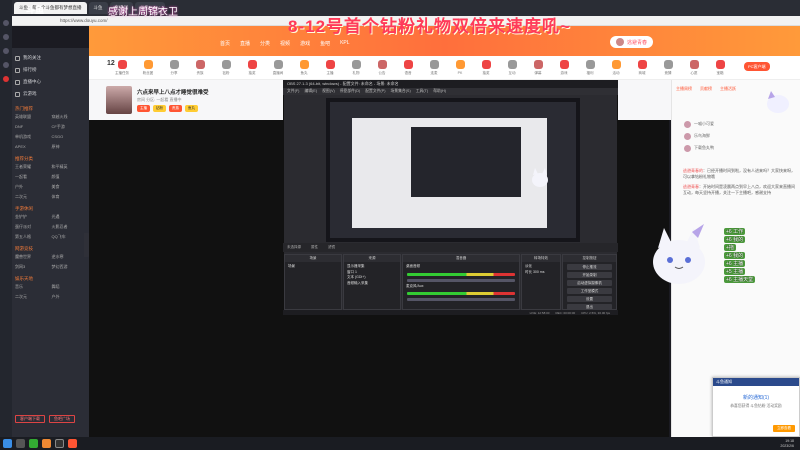 This screenshot has height=450, width=800. Describe the element at coordinates (756, 397) in the screenshot. I see `popup-heading: 新的通知(1)` at that location.